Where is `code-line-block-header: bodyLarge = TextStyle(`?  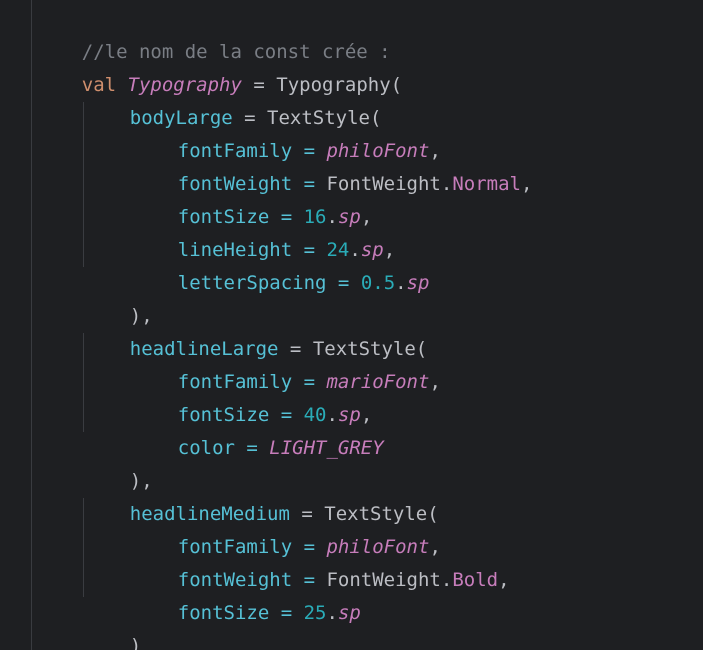
code-line-block-header: bodyLarge = TextStyle( is located at coordinates (255, 118).